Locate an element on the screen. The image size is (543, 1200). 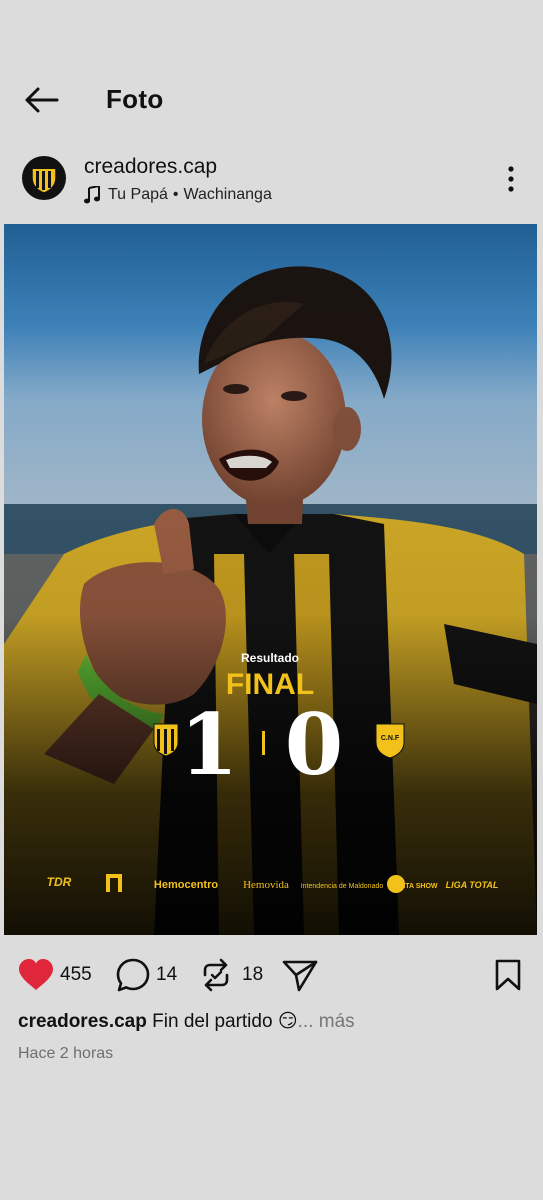
sponsor-hemocentro: Hemocentro is located at coordinates (186, 885).